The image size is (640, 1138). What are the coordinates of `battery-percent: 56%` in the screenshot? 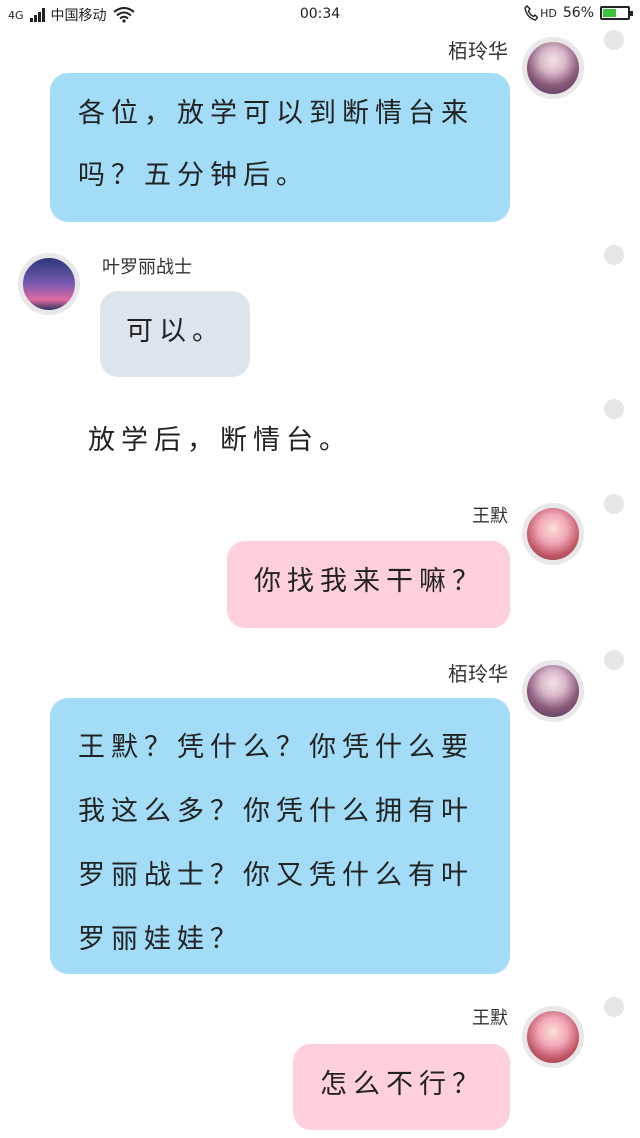 It's located at (578, 13).